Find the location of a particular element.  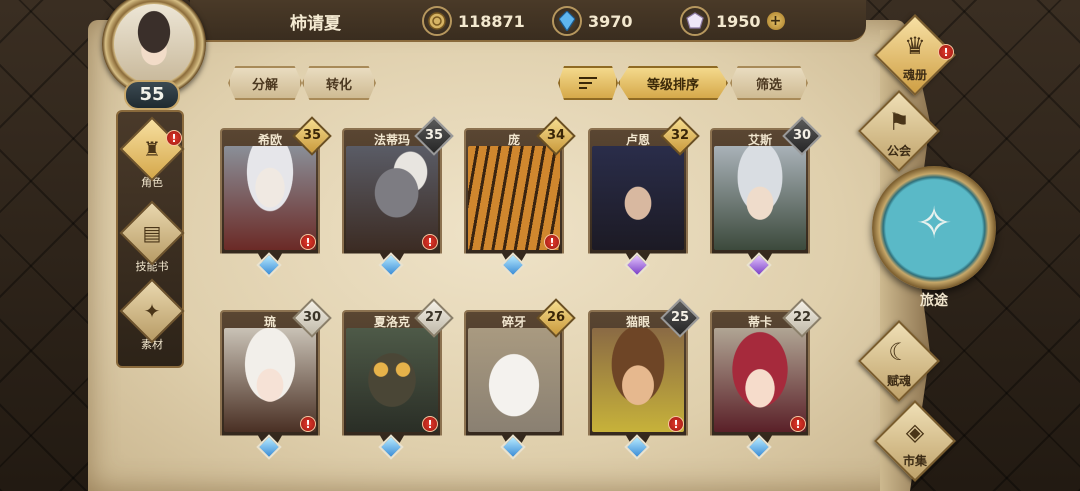

prism-gem-icon is located at coordinates (695, 21).